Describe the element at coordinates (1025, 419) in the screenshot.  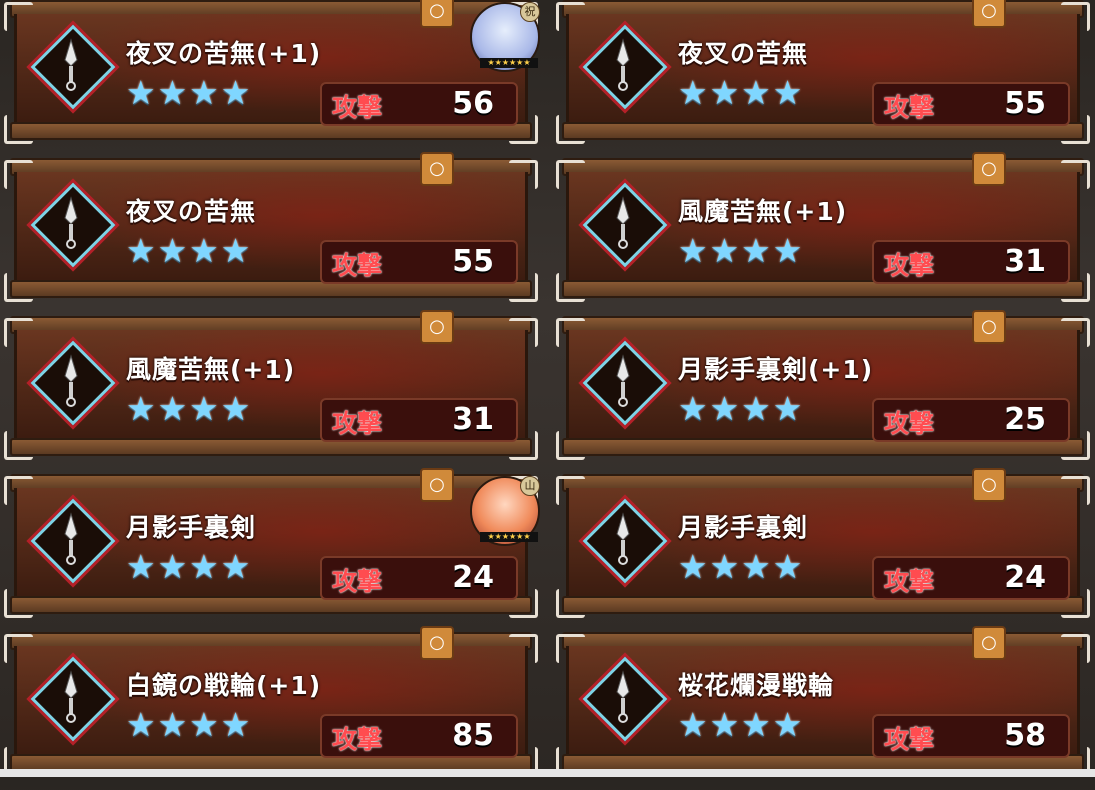
I see `attack-value: 25` at that location.